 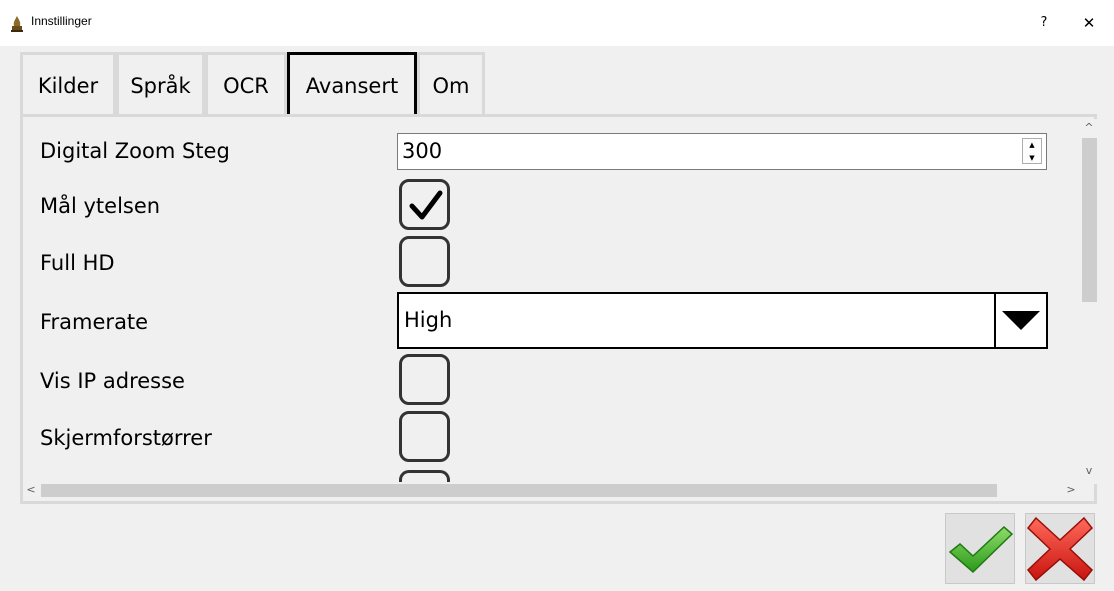 I want to click on tab-om: Om, so click(x=451, y=83).